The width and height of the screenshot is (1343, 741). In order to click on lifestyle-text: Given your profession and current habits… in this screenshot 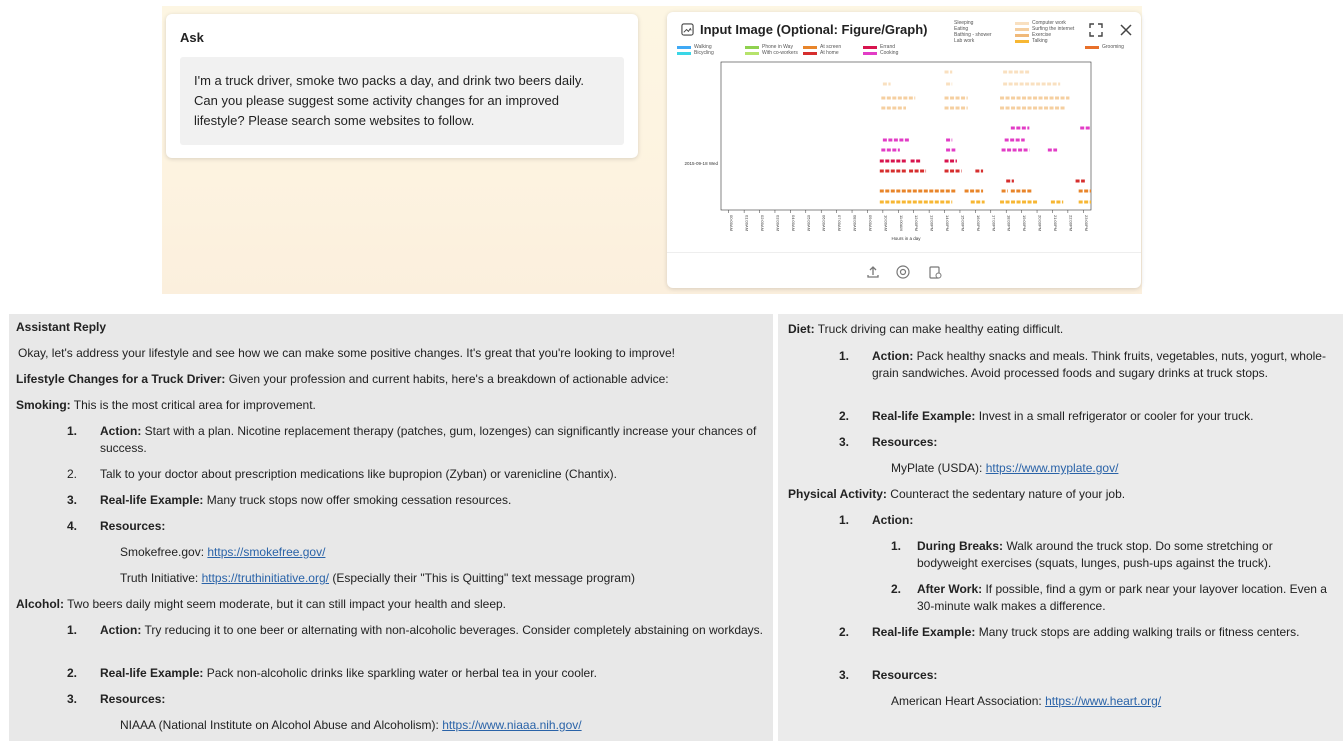, I will do `click(447, 379)`.